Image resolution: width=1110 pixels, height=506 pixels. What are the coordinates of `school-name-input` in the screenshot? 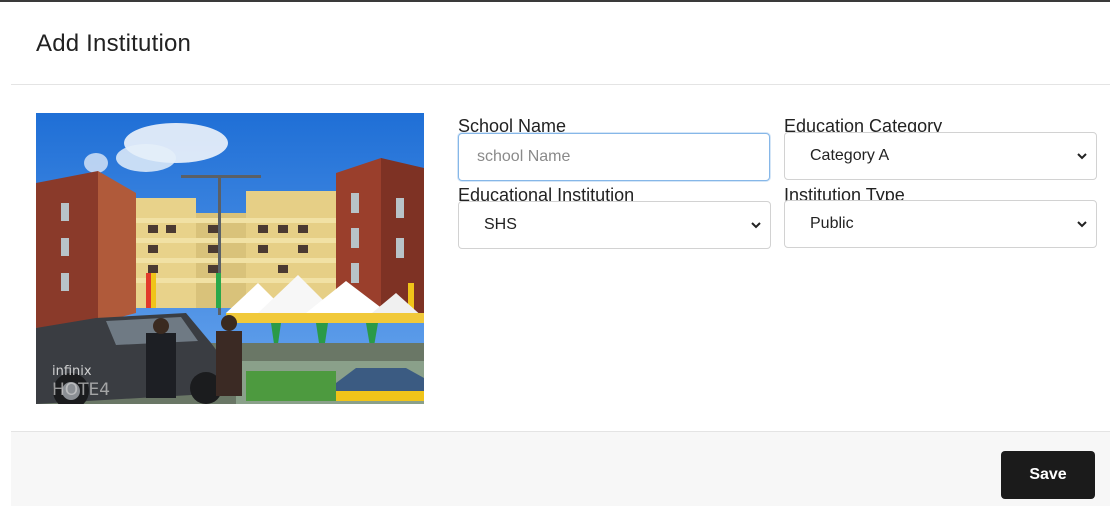 It's located at (614, 157).